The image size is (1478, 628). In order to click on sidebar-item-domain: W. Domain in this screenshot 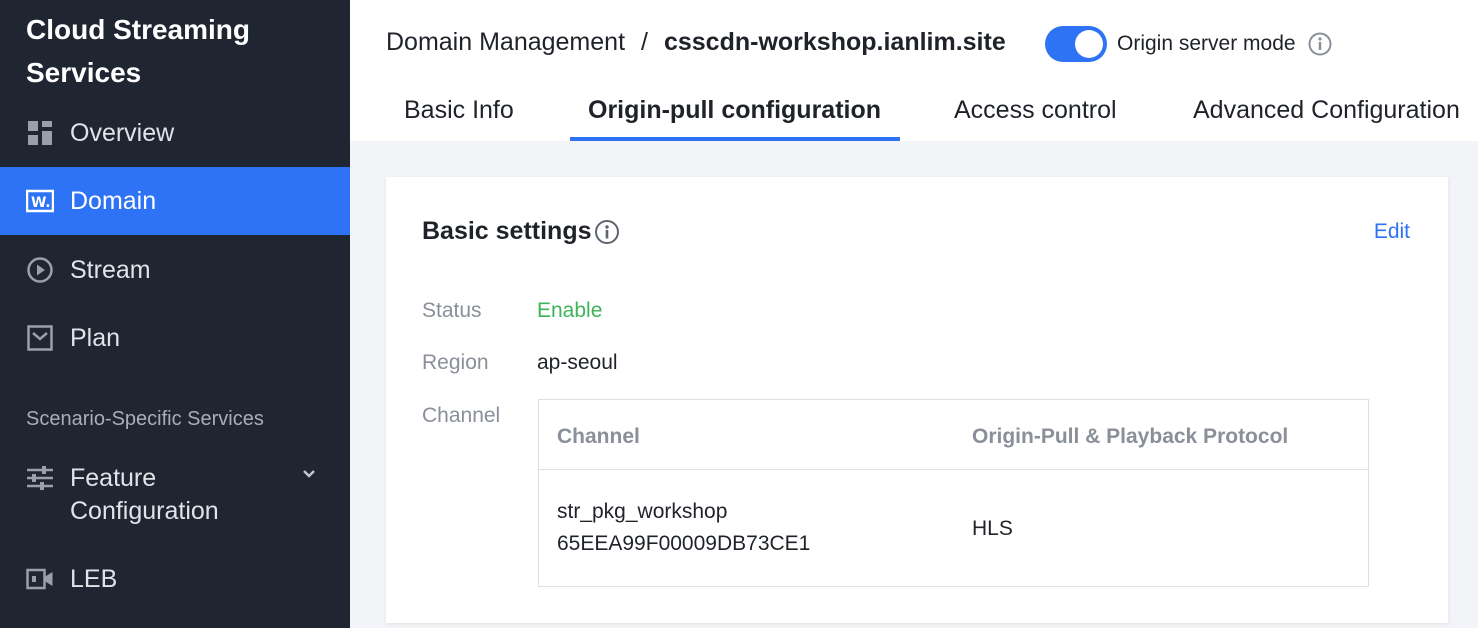, I will do `click(175, 201)`.